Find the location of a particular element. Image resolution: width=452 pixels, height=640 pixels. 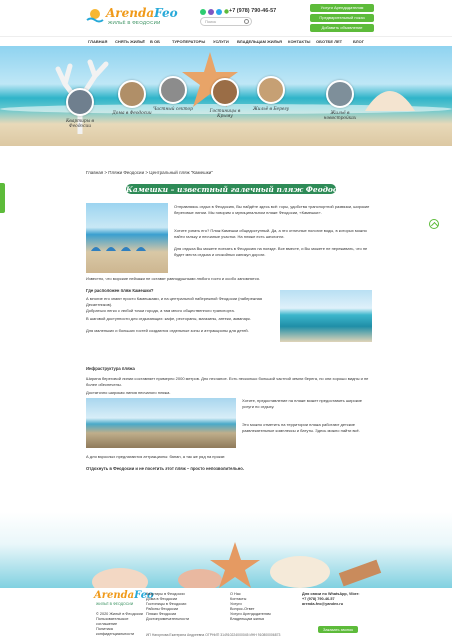

nav-item-rent: СНЯТЬ ЖИЛЬЁ is located at coordinates (130, 41).